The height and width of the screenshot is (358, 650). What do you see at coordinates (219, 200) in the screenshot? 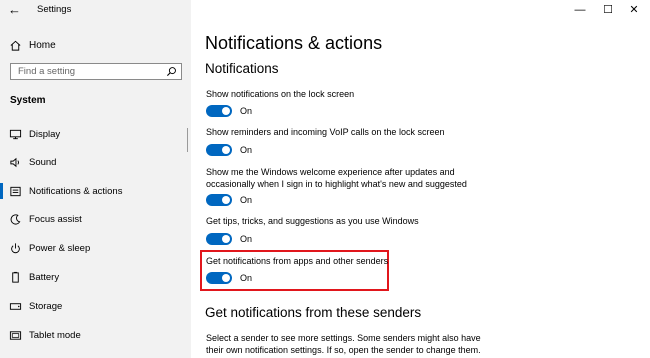
I see `toggle-welcome-experience` at bounding box center [219, 200].